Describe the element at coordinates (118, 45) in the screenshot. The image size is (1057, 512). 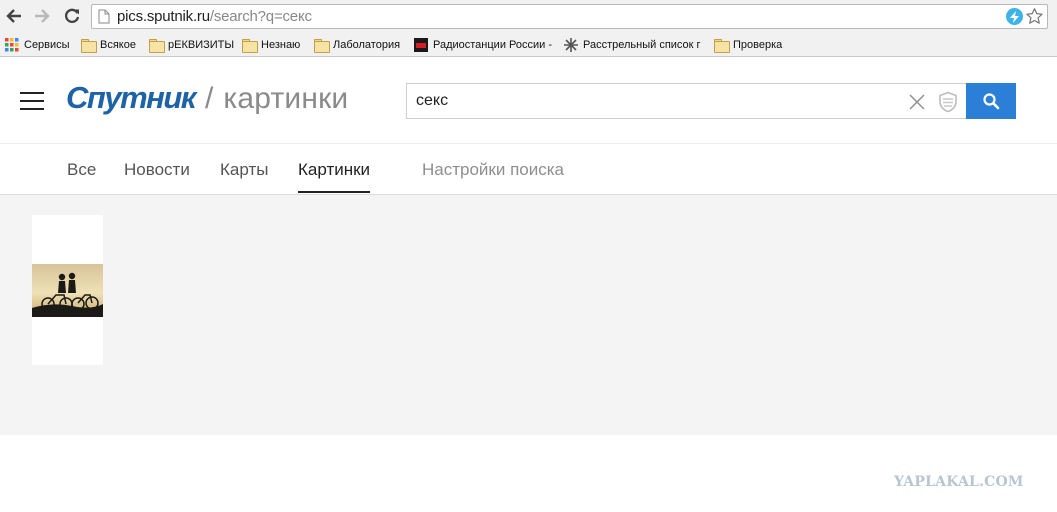
I see `bookmark-label: Всякое` at that location.